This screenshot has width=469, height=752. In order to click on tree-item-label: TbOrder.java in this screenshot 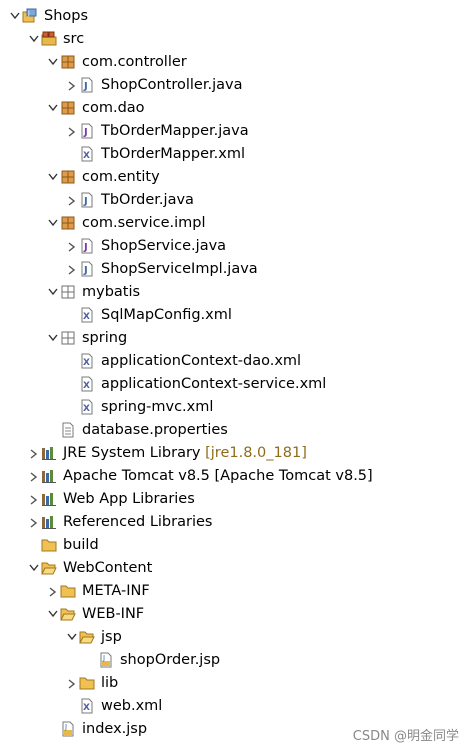, I will do `click(147, 200)`.